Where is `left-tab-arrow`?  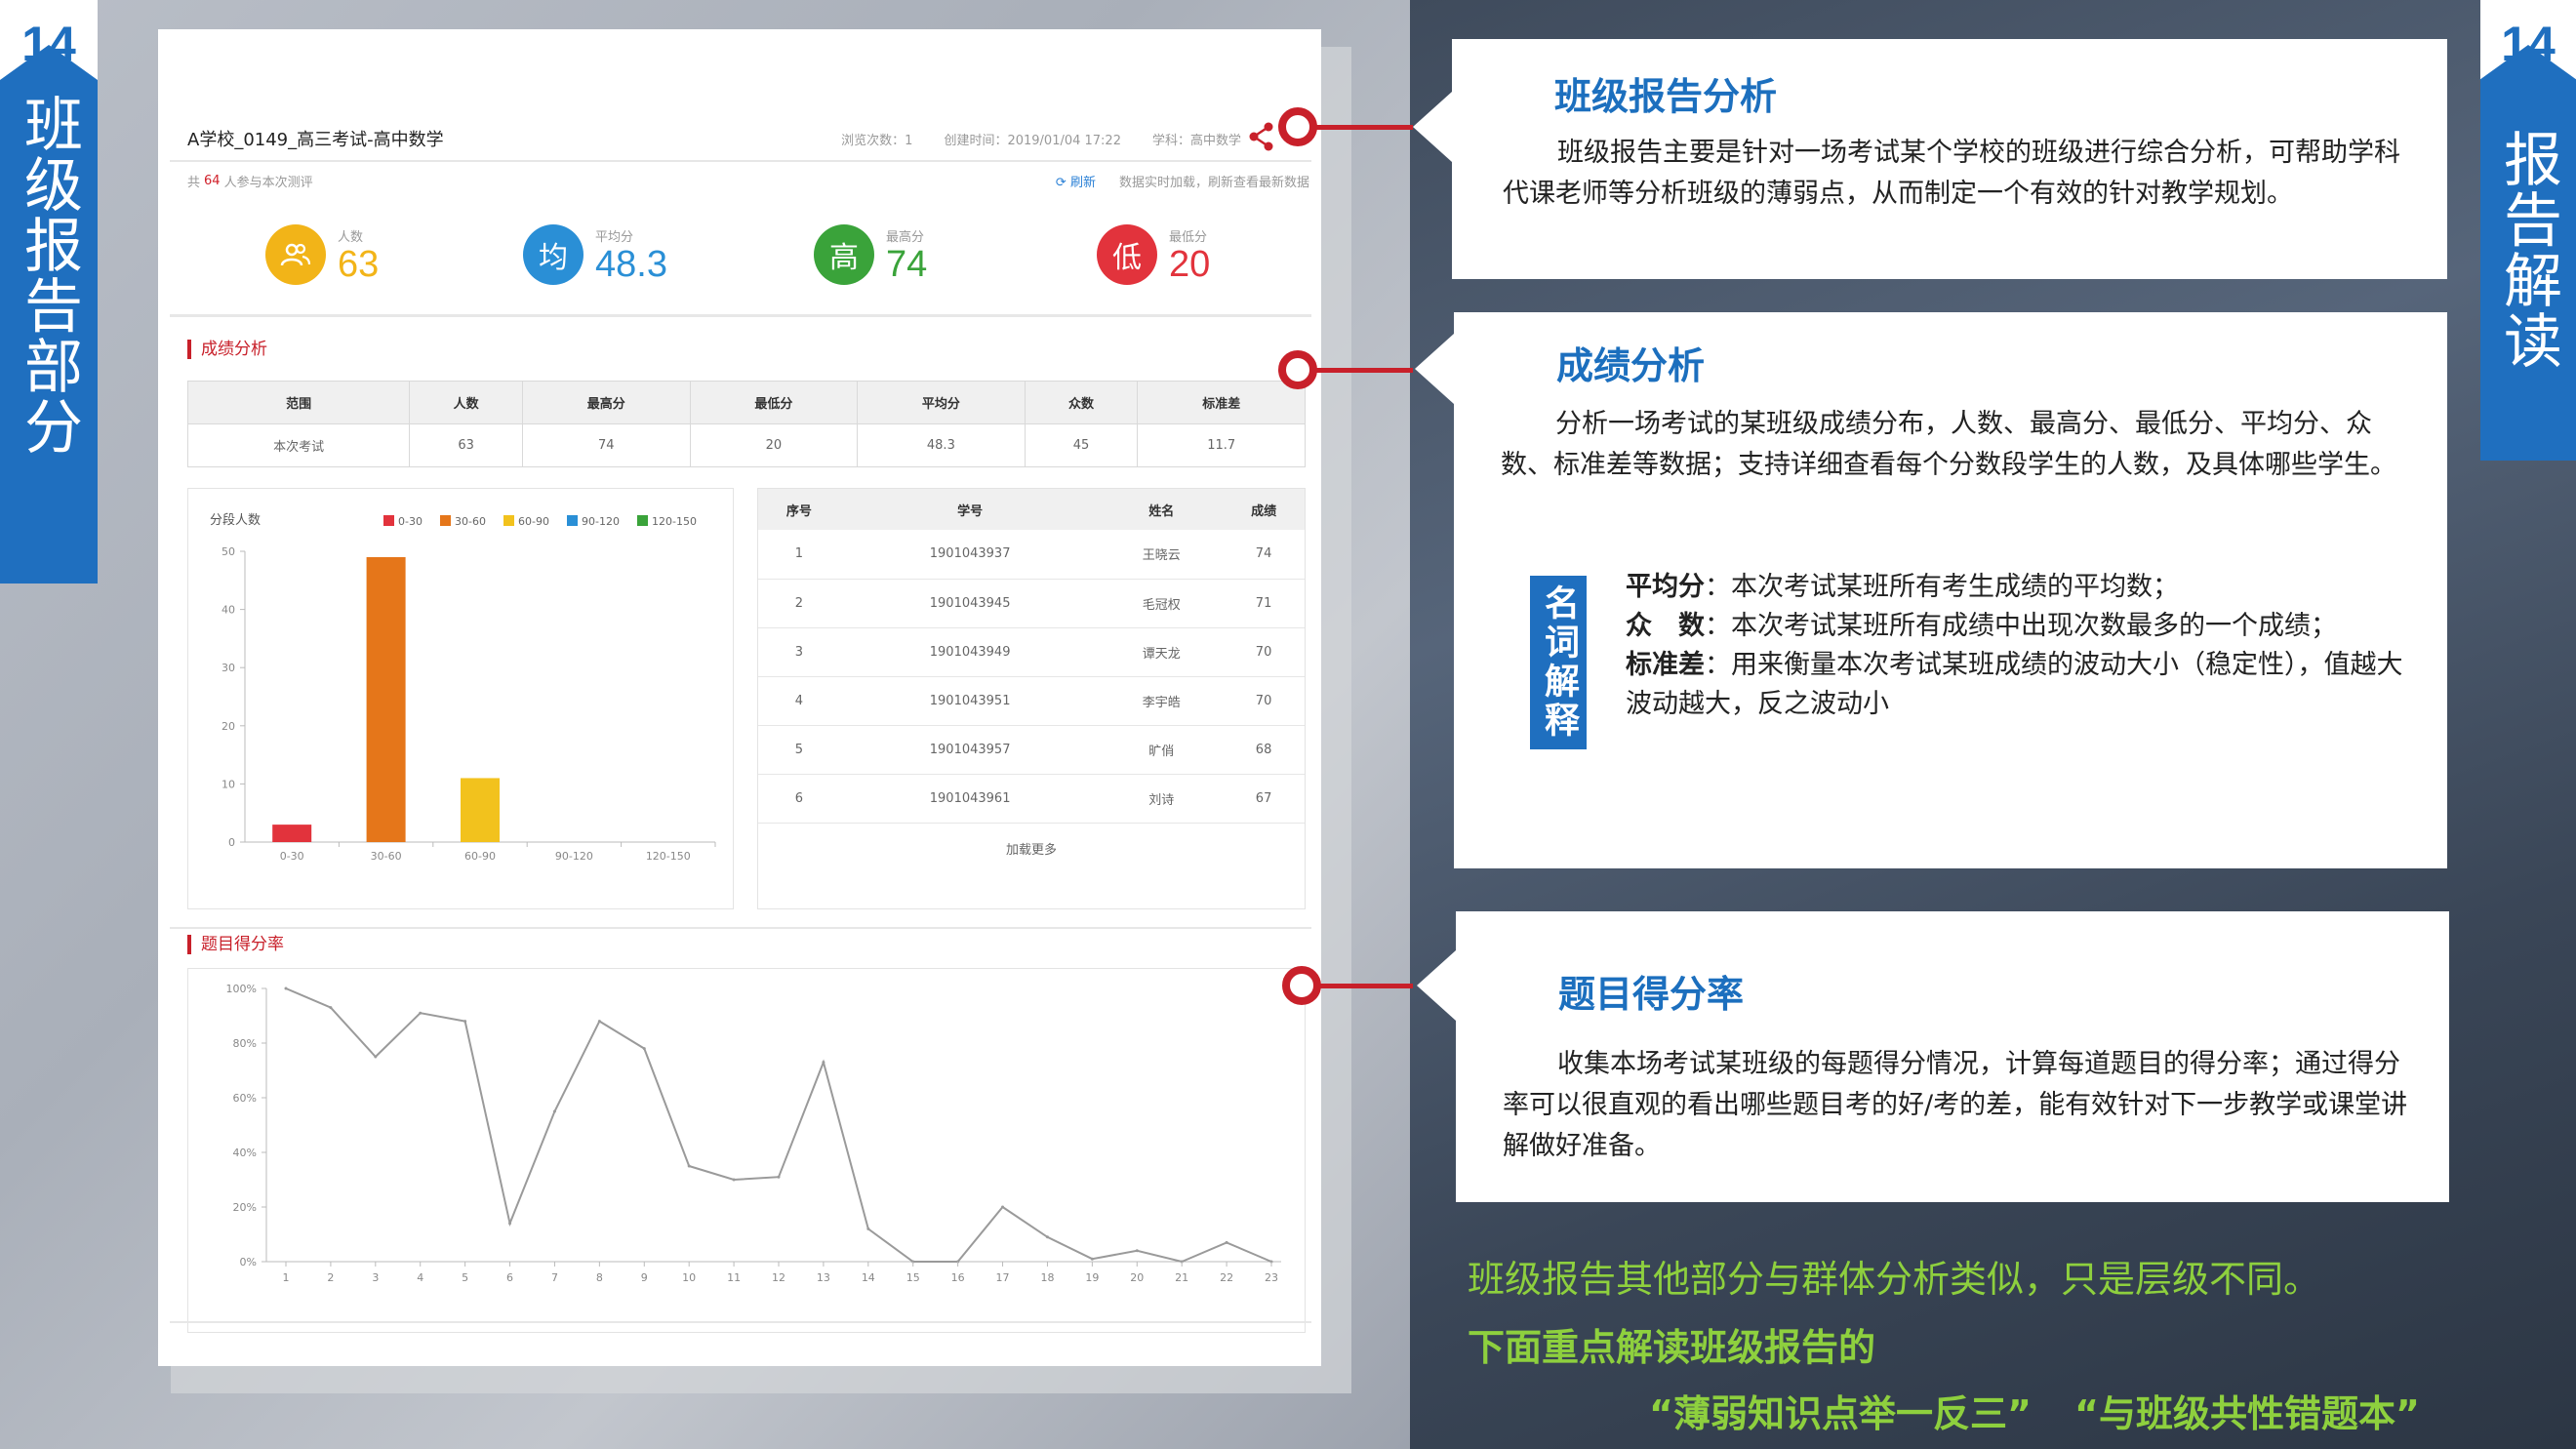
left-tab-arrow is located at coordinates (49, 63).